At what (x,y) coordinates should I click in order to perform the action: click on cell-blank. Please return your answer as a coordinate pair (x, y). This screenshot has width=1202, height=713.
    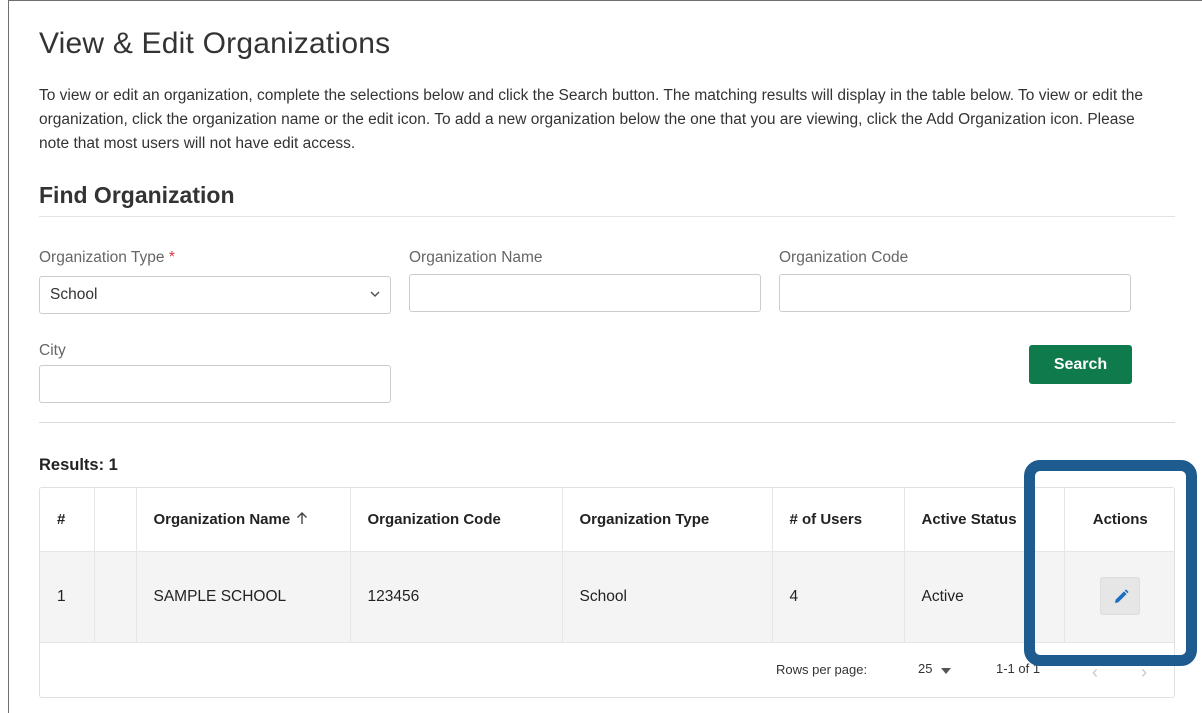
    Looking at the image, I should click on (115, 597).